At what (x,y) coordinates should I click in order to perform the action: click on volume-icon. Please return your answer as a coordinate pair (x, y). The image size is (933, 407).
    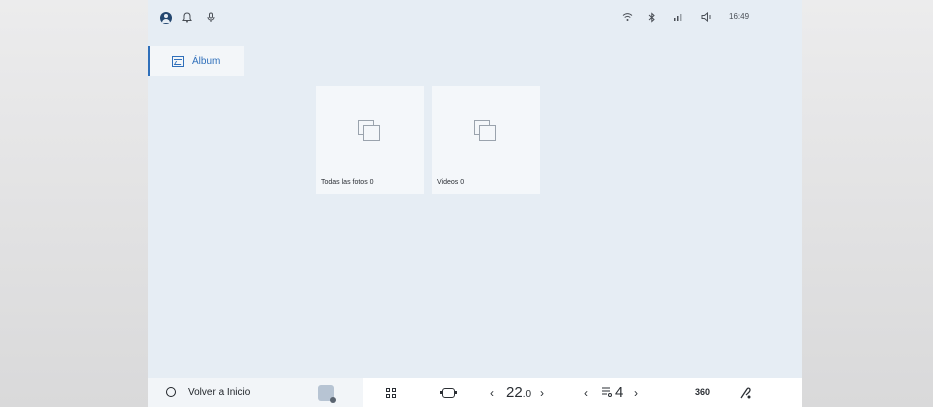
    Looking at the image, I should click on (707, 17).